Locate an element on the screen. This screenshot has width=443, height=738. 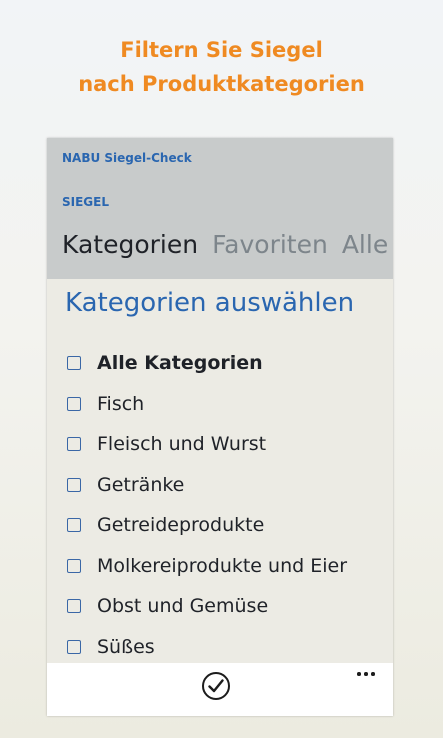
pivot-tabs: Kategorien Favoriten Alle is located at coordinates (227, 244).